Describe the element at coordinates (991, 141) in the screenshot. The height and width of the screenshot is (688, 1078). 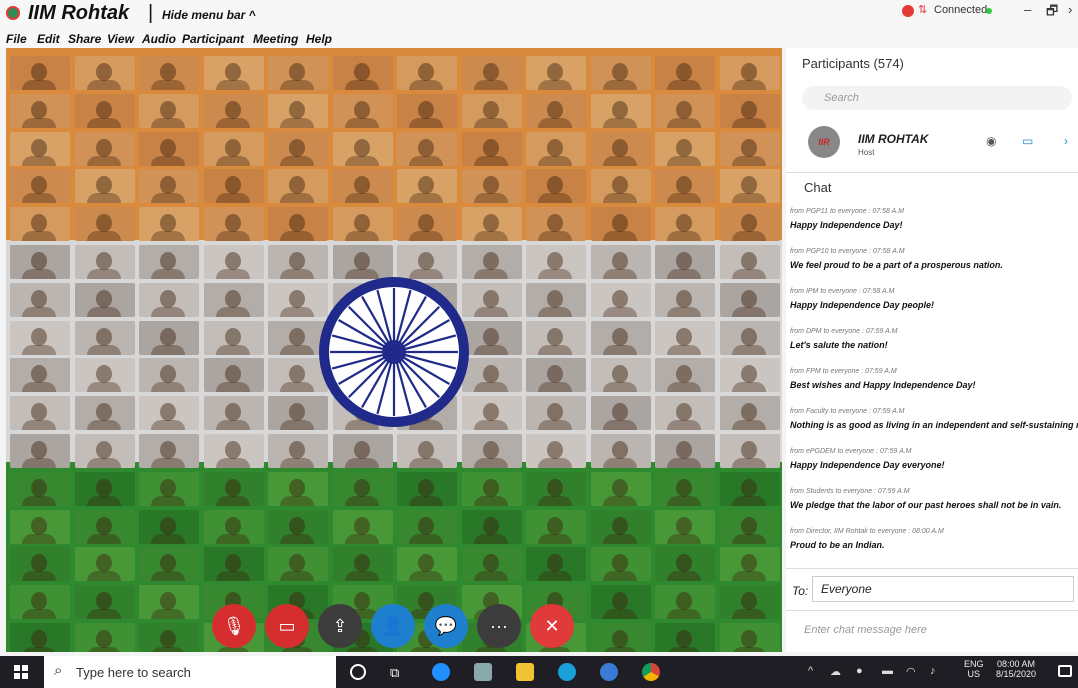
I see `host-mic-icon: ◉` at that location.